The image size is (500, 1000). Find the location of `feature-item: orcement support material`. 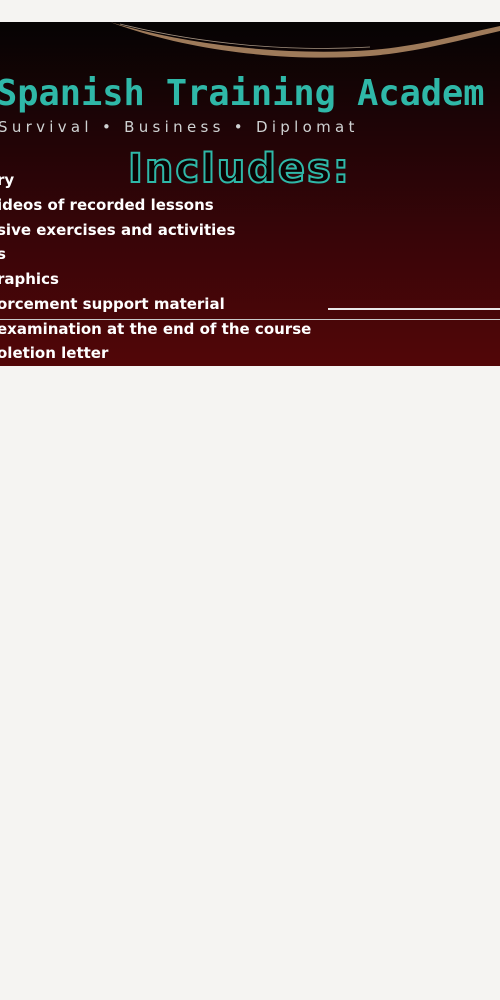

feature-item: orcement support material is located at coordinates (112, 304).